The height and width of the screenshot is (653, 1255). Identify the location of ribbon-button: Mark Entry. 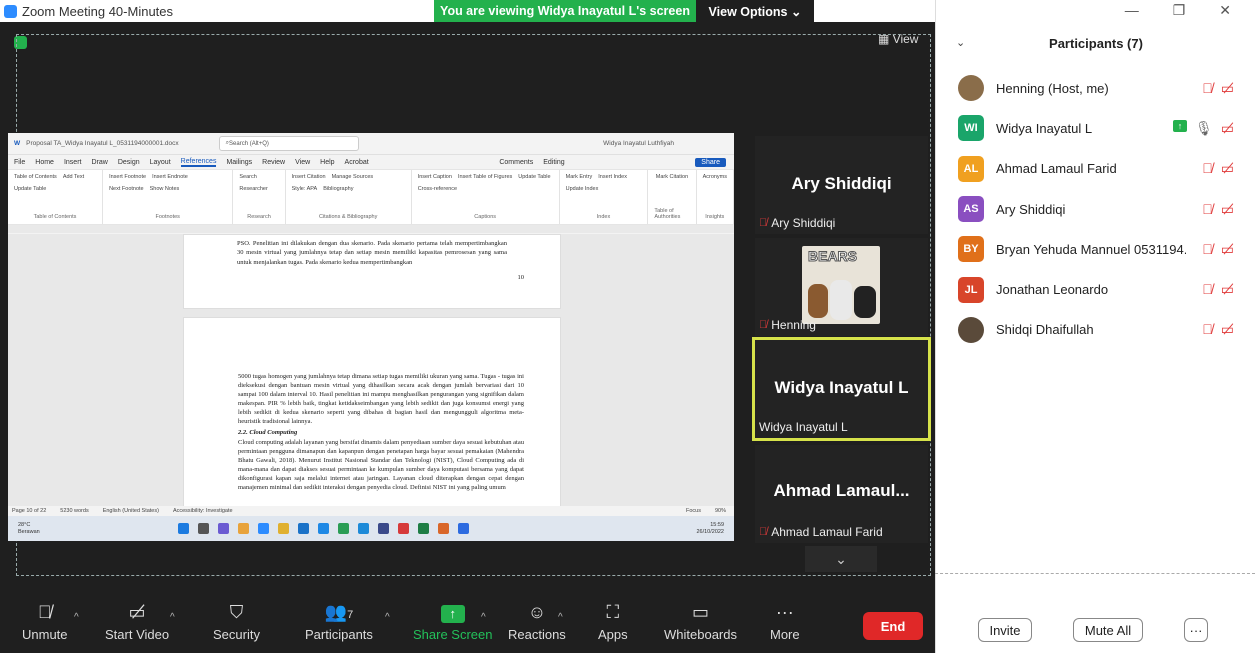
(579, 177).